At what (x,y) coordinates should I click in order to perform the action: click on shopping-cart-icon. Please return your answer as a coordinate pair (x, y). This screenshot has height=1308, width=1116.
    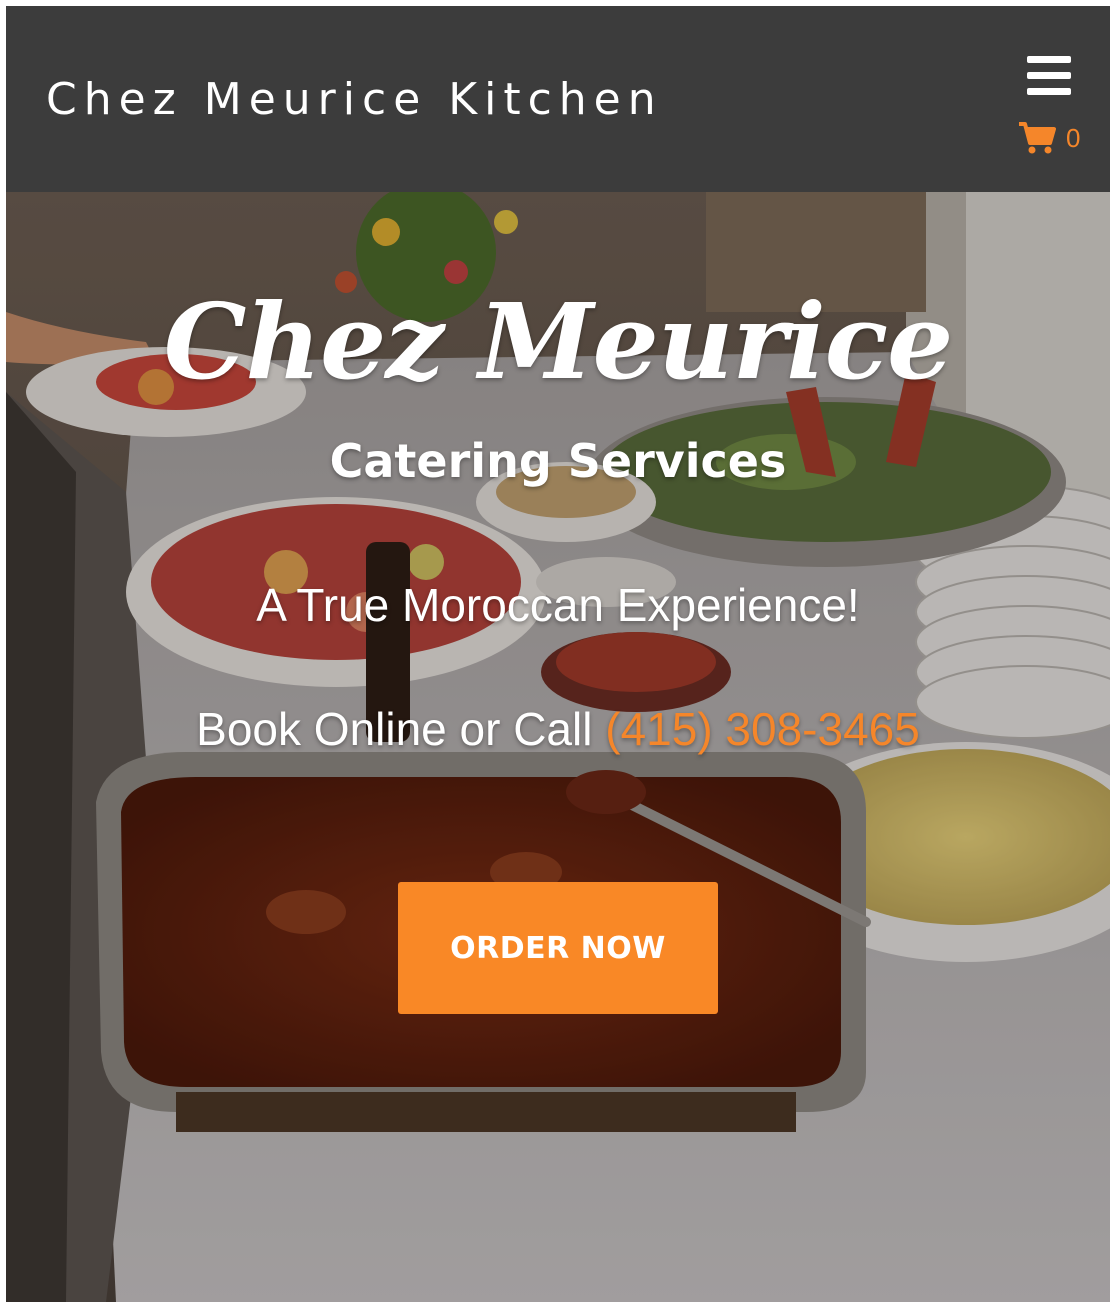
    Looking at the image, I should click on (1037, 138).